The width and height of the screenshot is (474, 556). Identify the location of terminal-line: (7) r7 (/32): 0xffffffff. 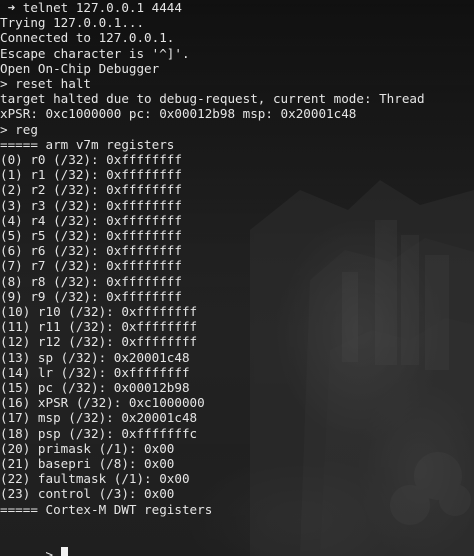
(91, 266).